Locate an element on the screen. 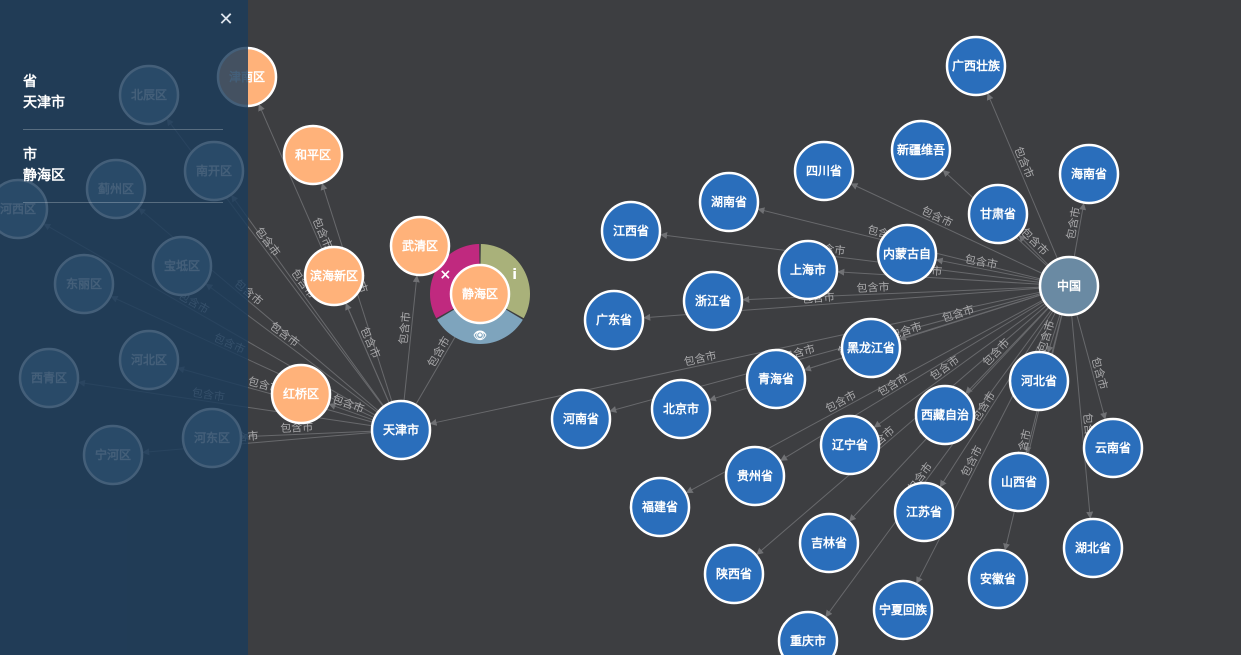 This screenshot has height=655, width=1241. node-guizhou: 贵州省 is located at coordinates (755, 476).